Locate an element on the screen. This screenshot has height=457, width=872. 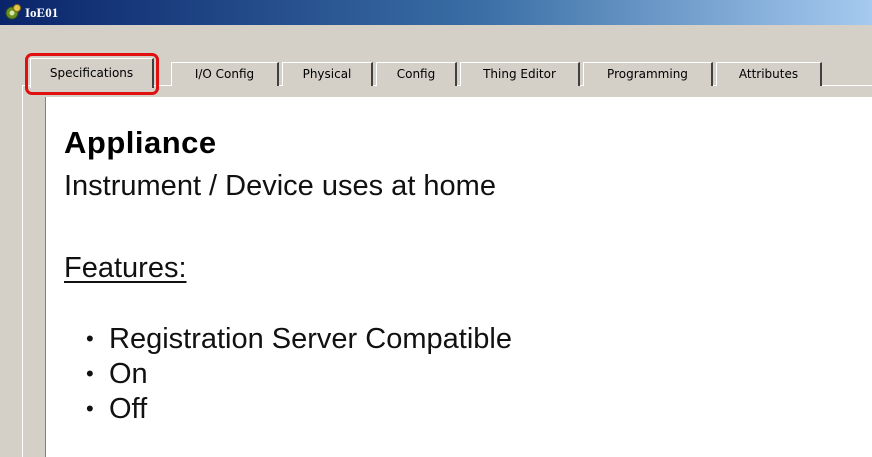
tab-io-config: I/O Config is located at coordinates (225, 74).